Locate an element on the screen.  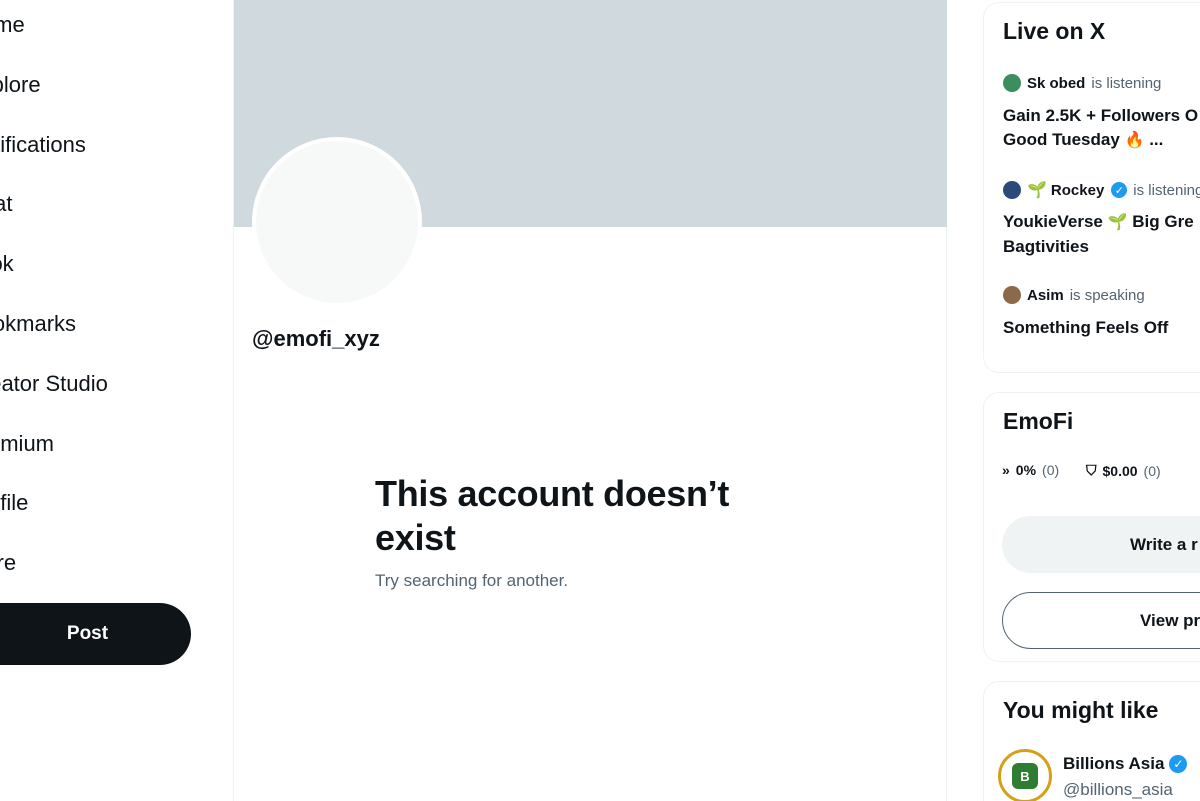
live-card-title: Live on X is located at coordinates (1054, 31).